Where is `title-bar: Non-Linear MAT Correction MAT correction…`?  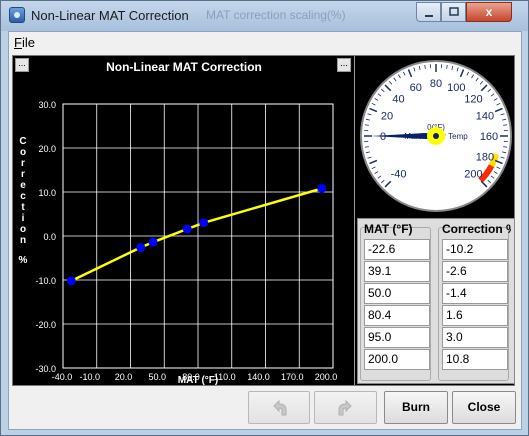 title-bar: Non-Linear MAT Correction MAT correction… is located at coordinates (264, 16).